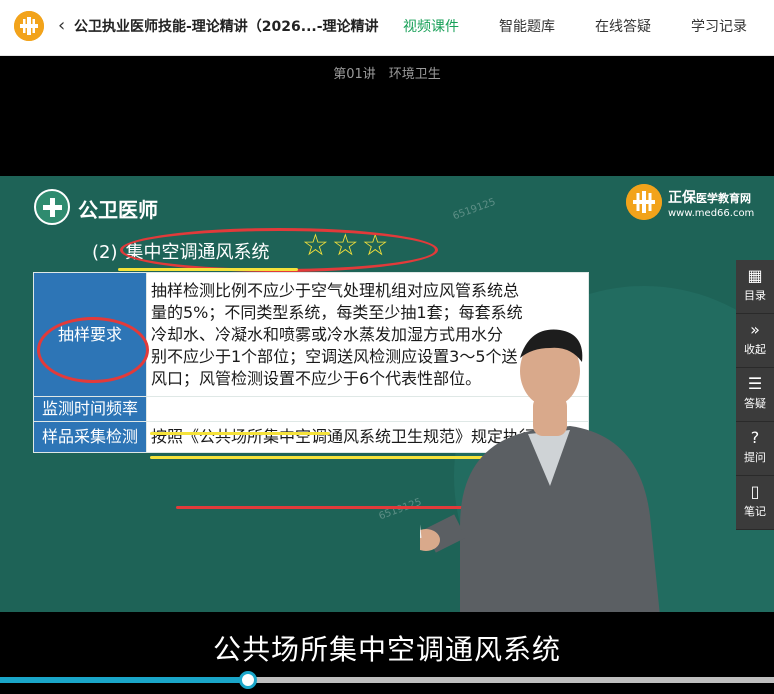  Describe the element at coordinates (124, 680) in the screenshot. I see `progress-fill` at that location.